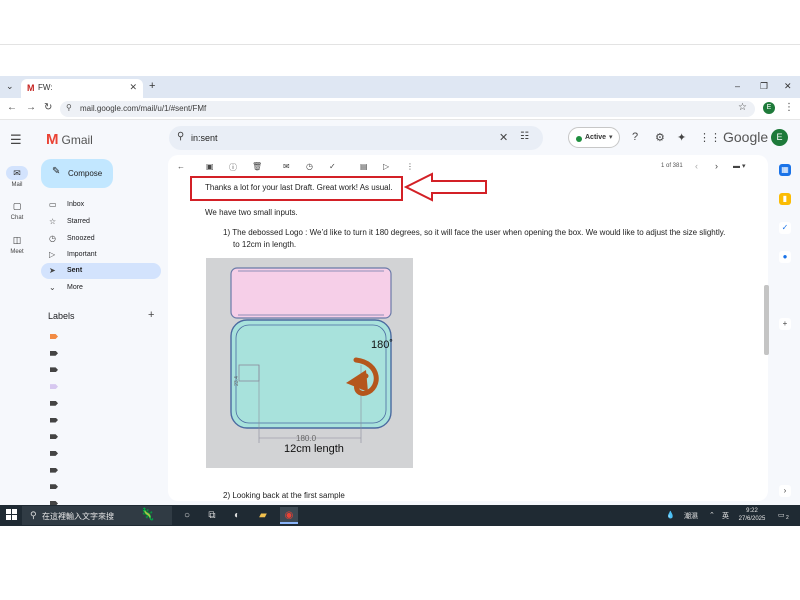 The width and height of the screenshot is (800, 600). What do you see at coordinates (75, 287) in the screenshot?
I see `nav-more-label: More` at bounding box center [75, 287].